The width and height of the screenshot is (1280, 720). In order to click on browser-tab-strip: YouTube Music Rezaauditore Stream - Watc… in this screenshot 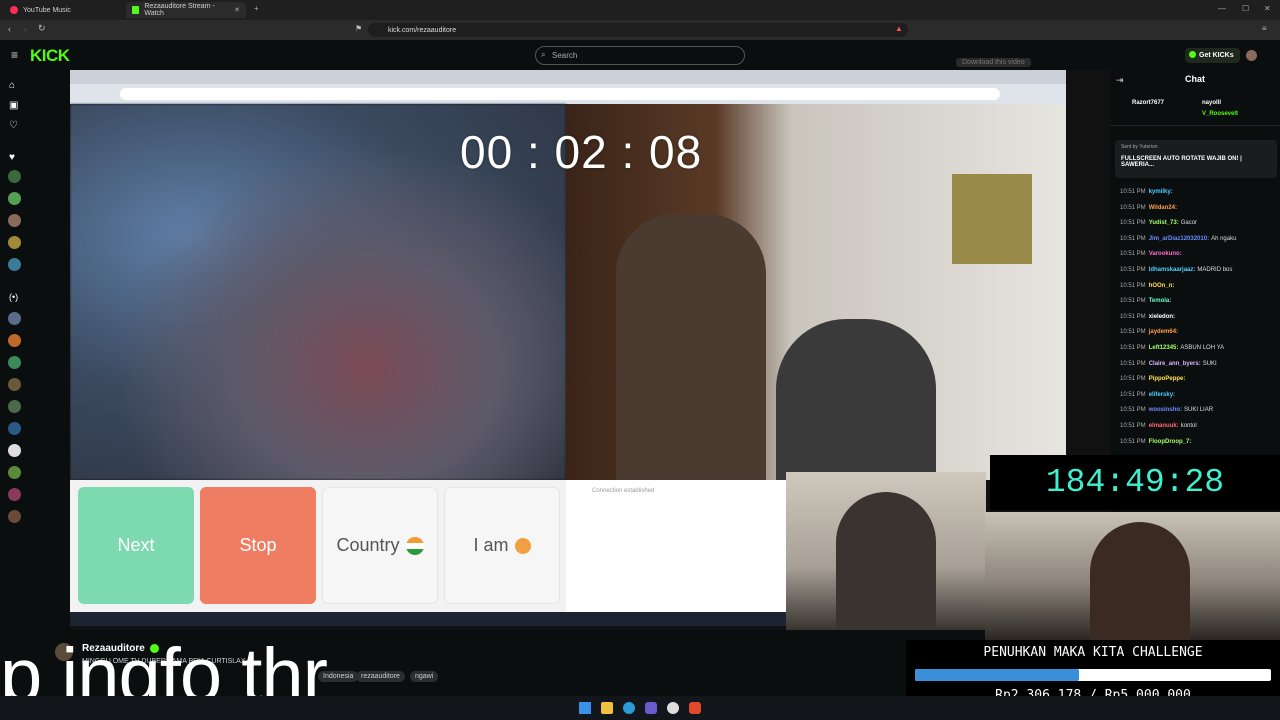, I will do `click(640, 10)`.